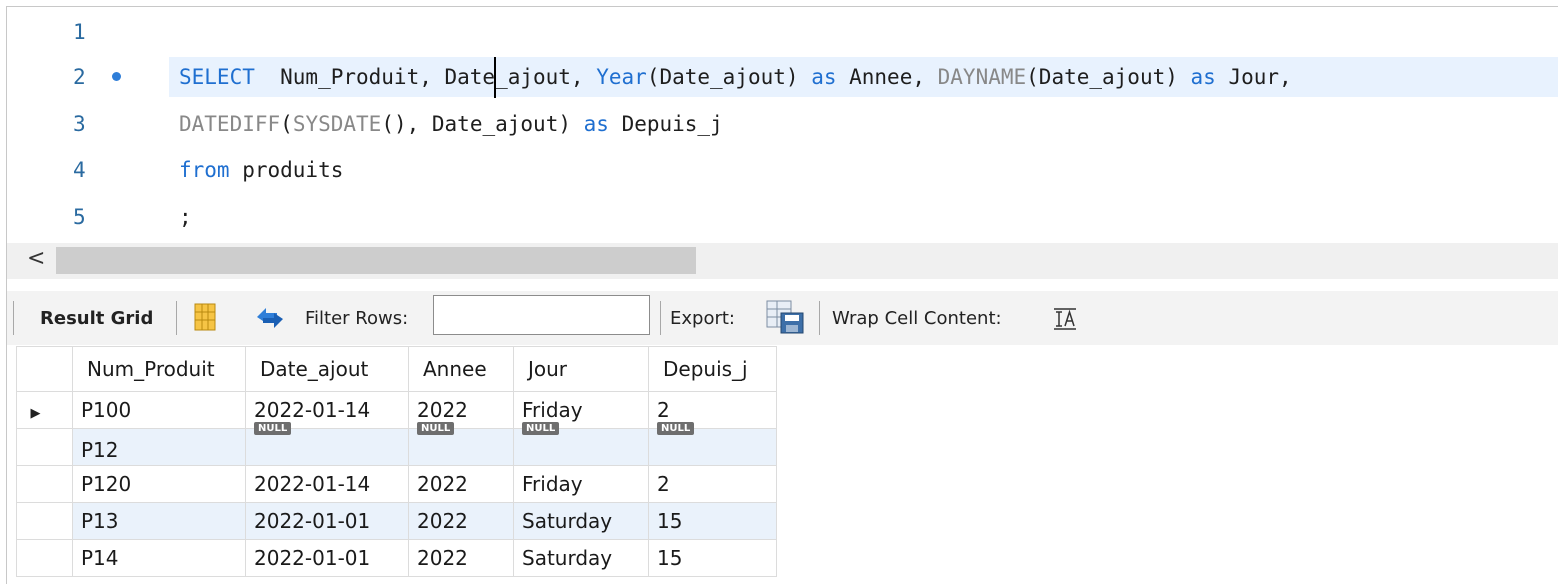 The width and height of the screenshot is (1559, 585). Describe the element at coordinates (204, 170) in the screenshot. I see `keyword: from` at that location.